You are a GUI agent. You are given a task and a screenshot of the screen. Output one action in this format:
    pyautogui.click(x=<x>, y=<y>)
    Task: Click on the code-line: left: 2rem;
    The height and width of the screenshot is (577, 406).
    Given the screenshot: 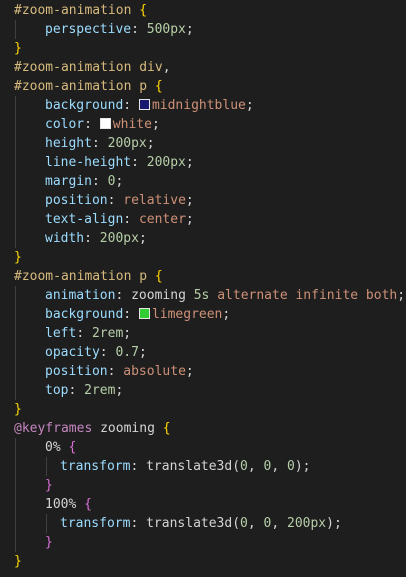 What is the action you would take?
    pyautogui.click(x=203, y=333)
    